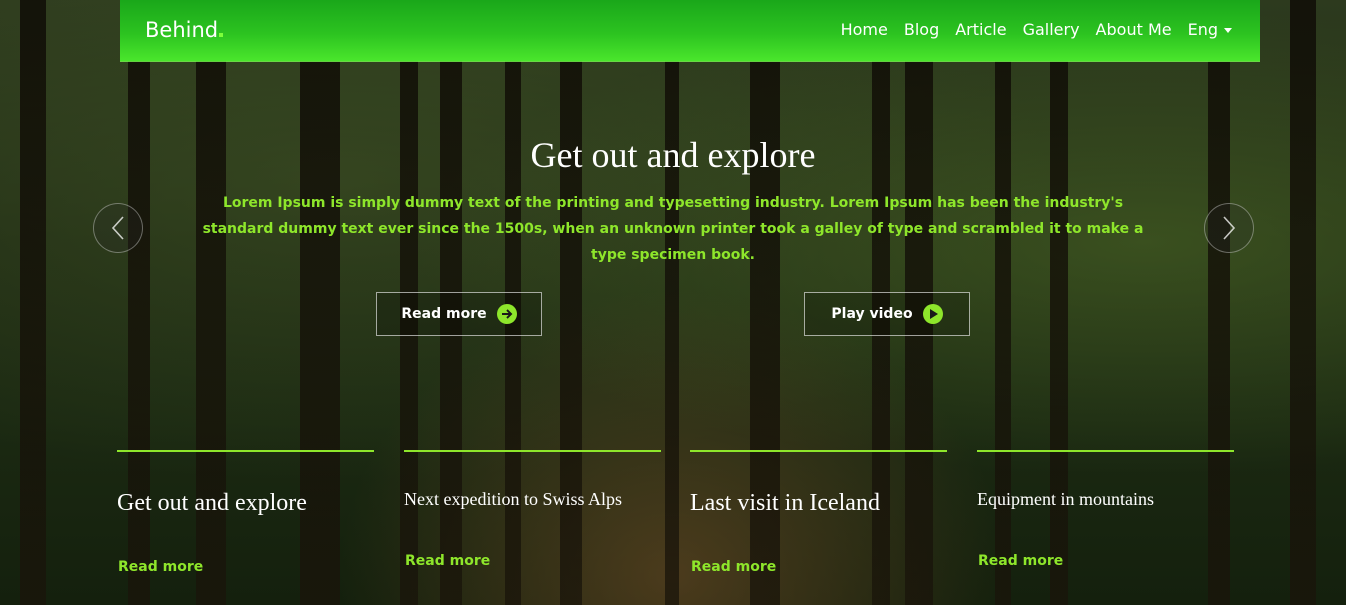 Image resolution: width=1346 pixels, height=605 pixels. Describe the element at coordinates (221, 35) in the screenshot. I see `brand-dot-icon` at that location.